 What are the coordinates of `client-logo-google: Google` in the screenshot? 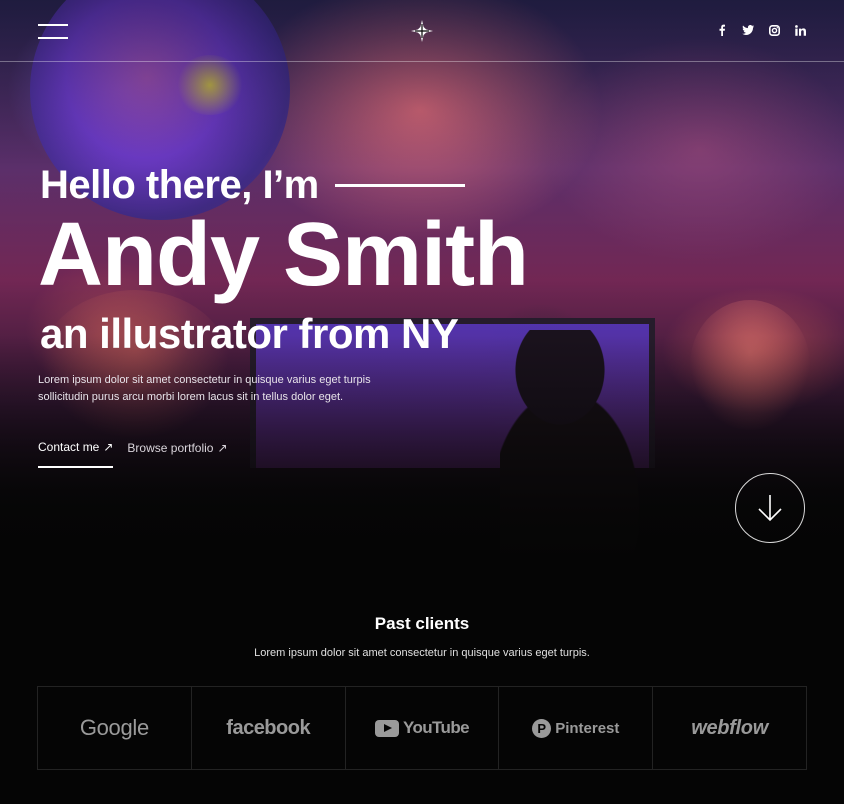 It's located at (115, 728).